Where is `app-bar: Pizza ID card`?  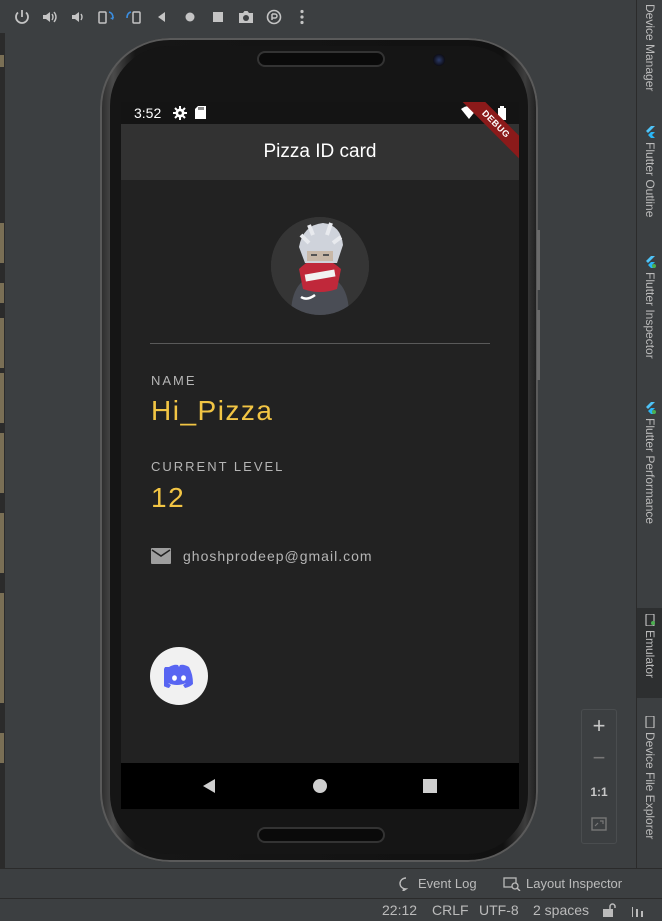 app-bar: Pizza ID card is located at coordinates (320, 152).